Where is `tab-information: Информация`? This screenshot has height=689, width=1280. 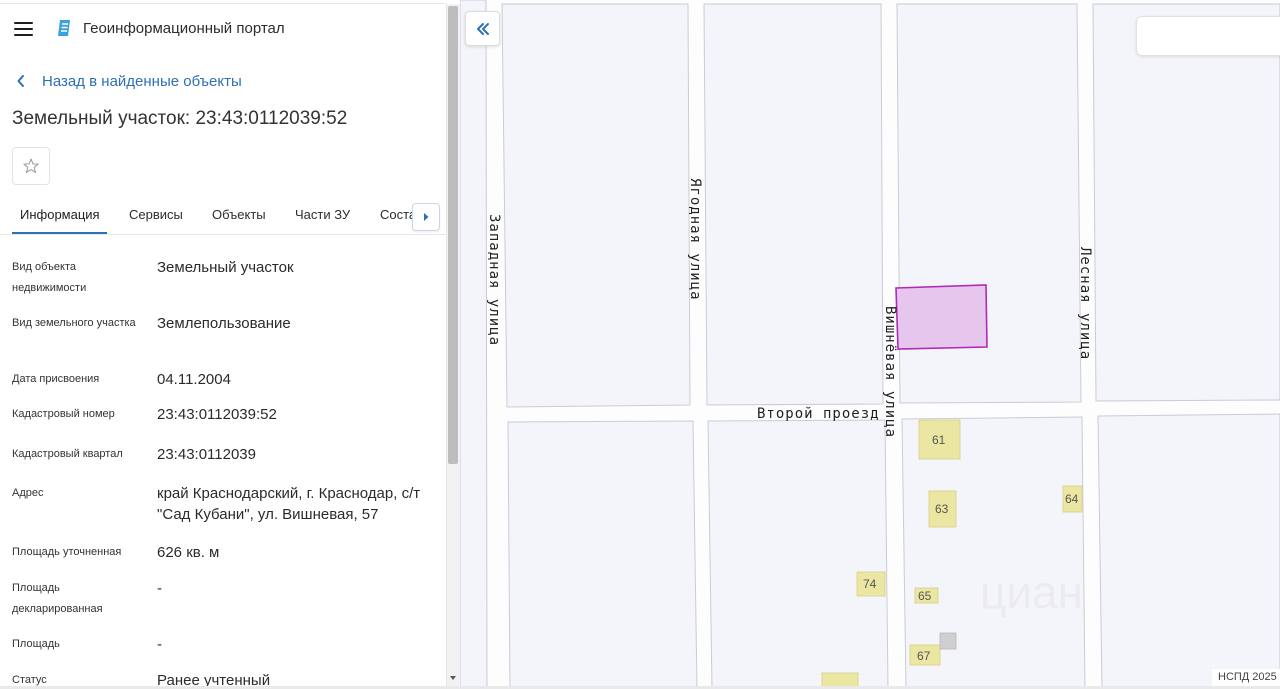 tab-information: Информация is located at coordinates (60, 214).